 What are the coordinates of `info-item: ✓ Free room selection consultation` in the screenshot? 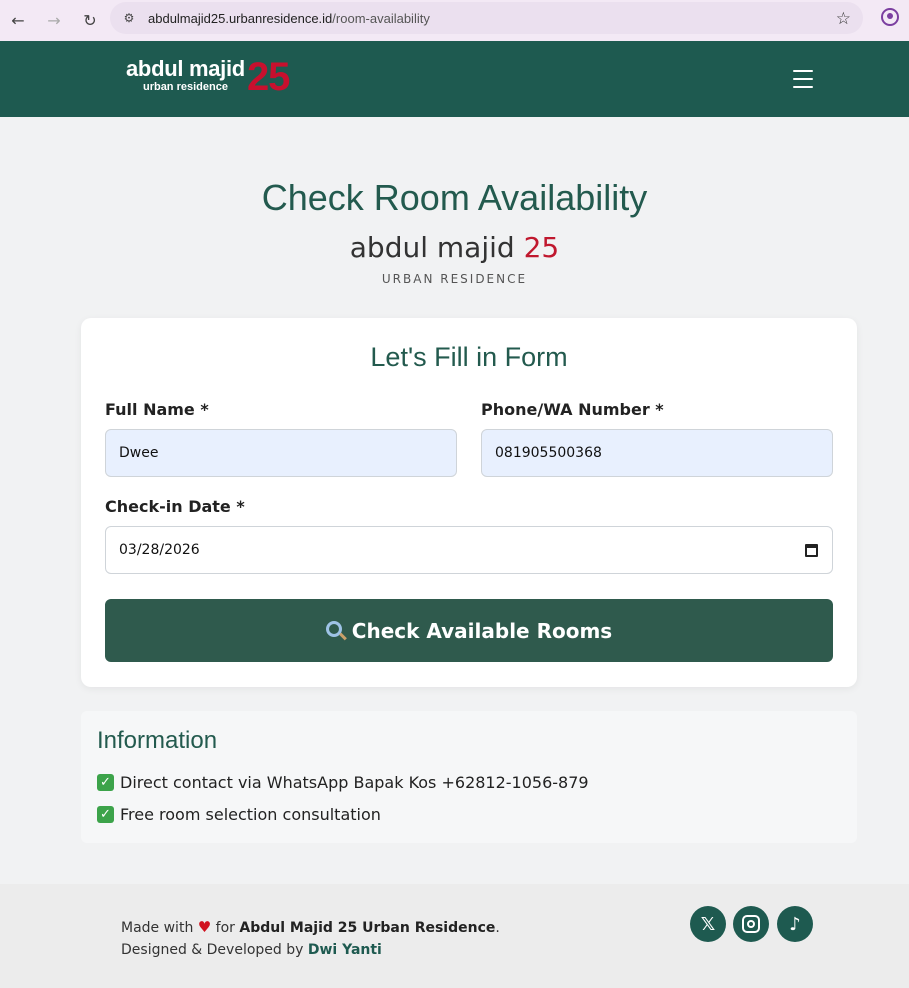 It's located at (239, 814).